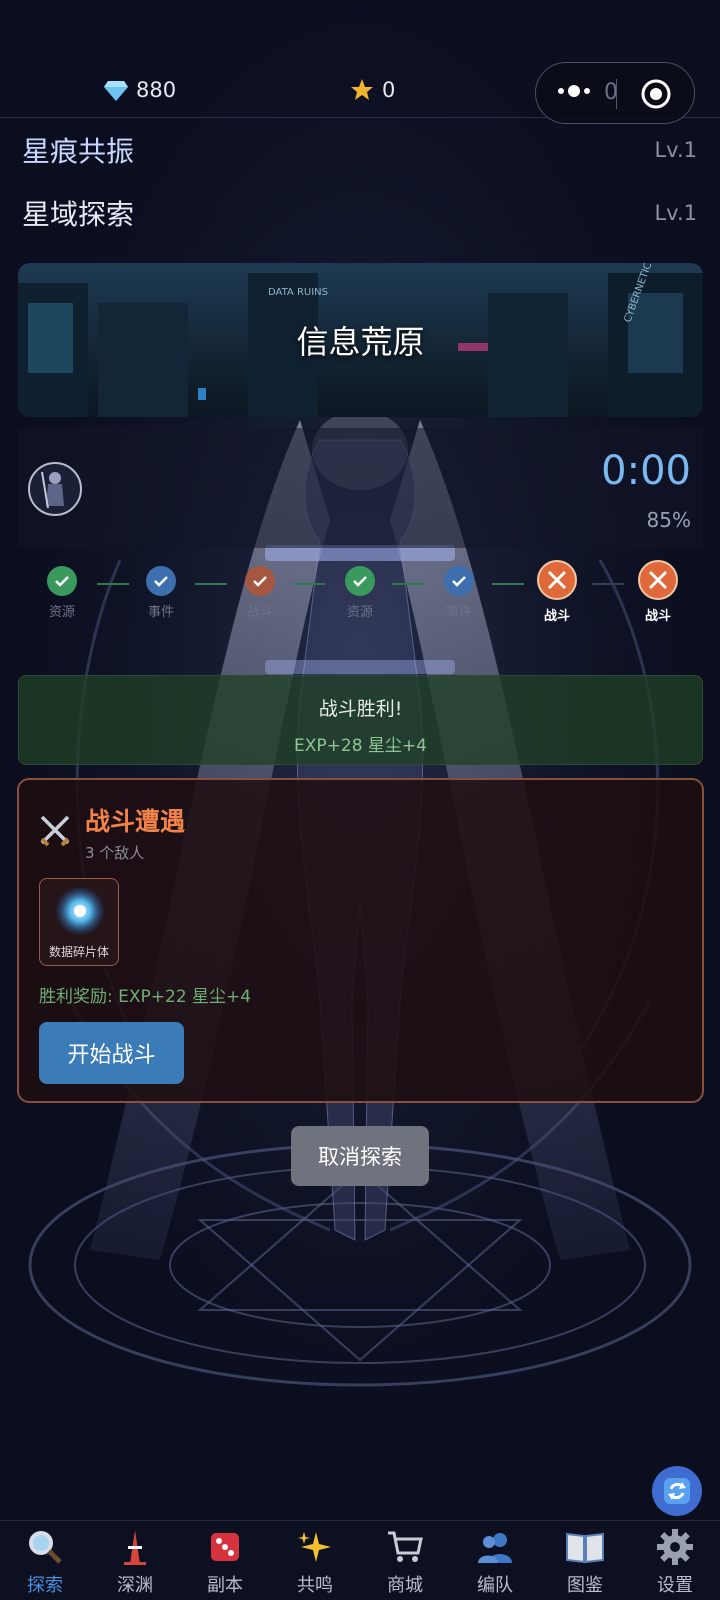 Image resolution: width=720 pixels, height=1600 pixels. Describe the element at coordinates (405, 1585) in the screenshot. I see `tab-label: 商城` at that location.